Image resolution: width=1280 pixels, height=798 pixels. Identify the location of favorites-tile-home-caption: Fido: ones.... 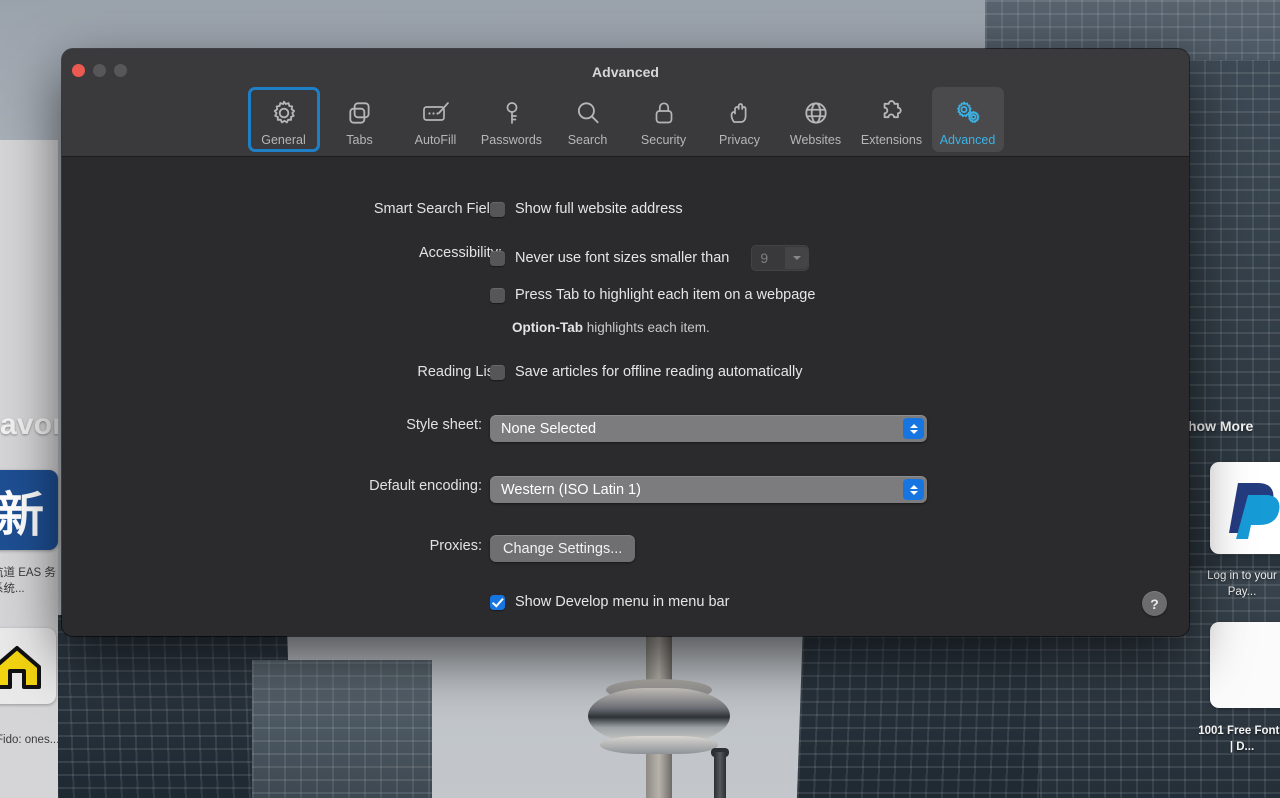
(30, 740).